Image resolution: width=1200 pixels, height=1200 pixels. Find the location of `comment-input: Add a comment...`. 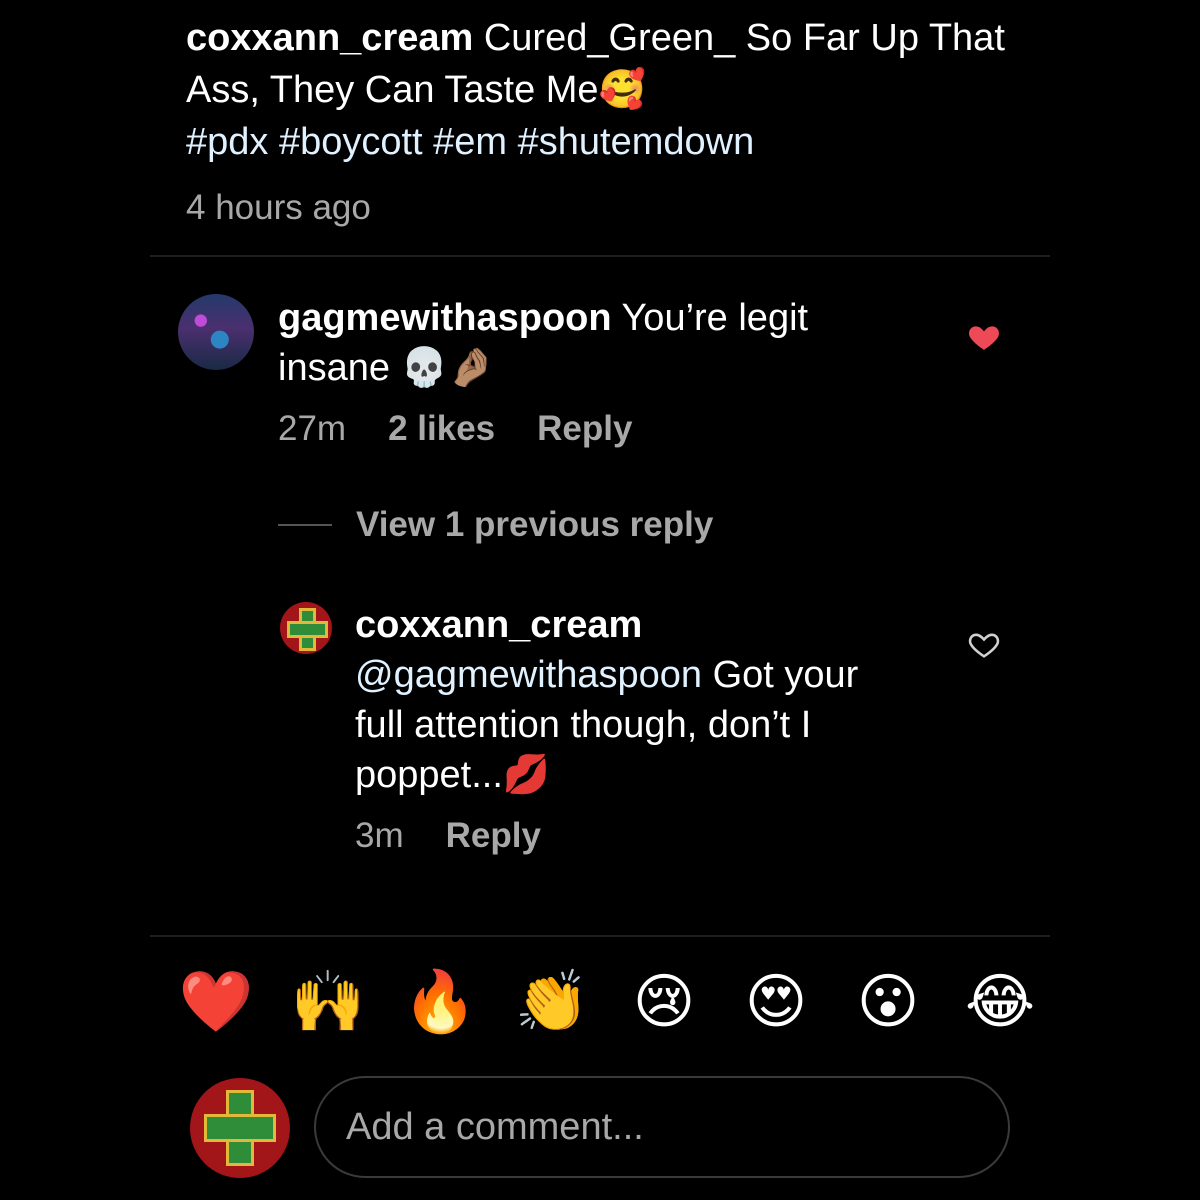

comment-input: Add a comment... is located at coordinates (662, 1127).